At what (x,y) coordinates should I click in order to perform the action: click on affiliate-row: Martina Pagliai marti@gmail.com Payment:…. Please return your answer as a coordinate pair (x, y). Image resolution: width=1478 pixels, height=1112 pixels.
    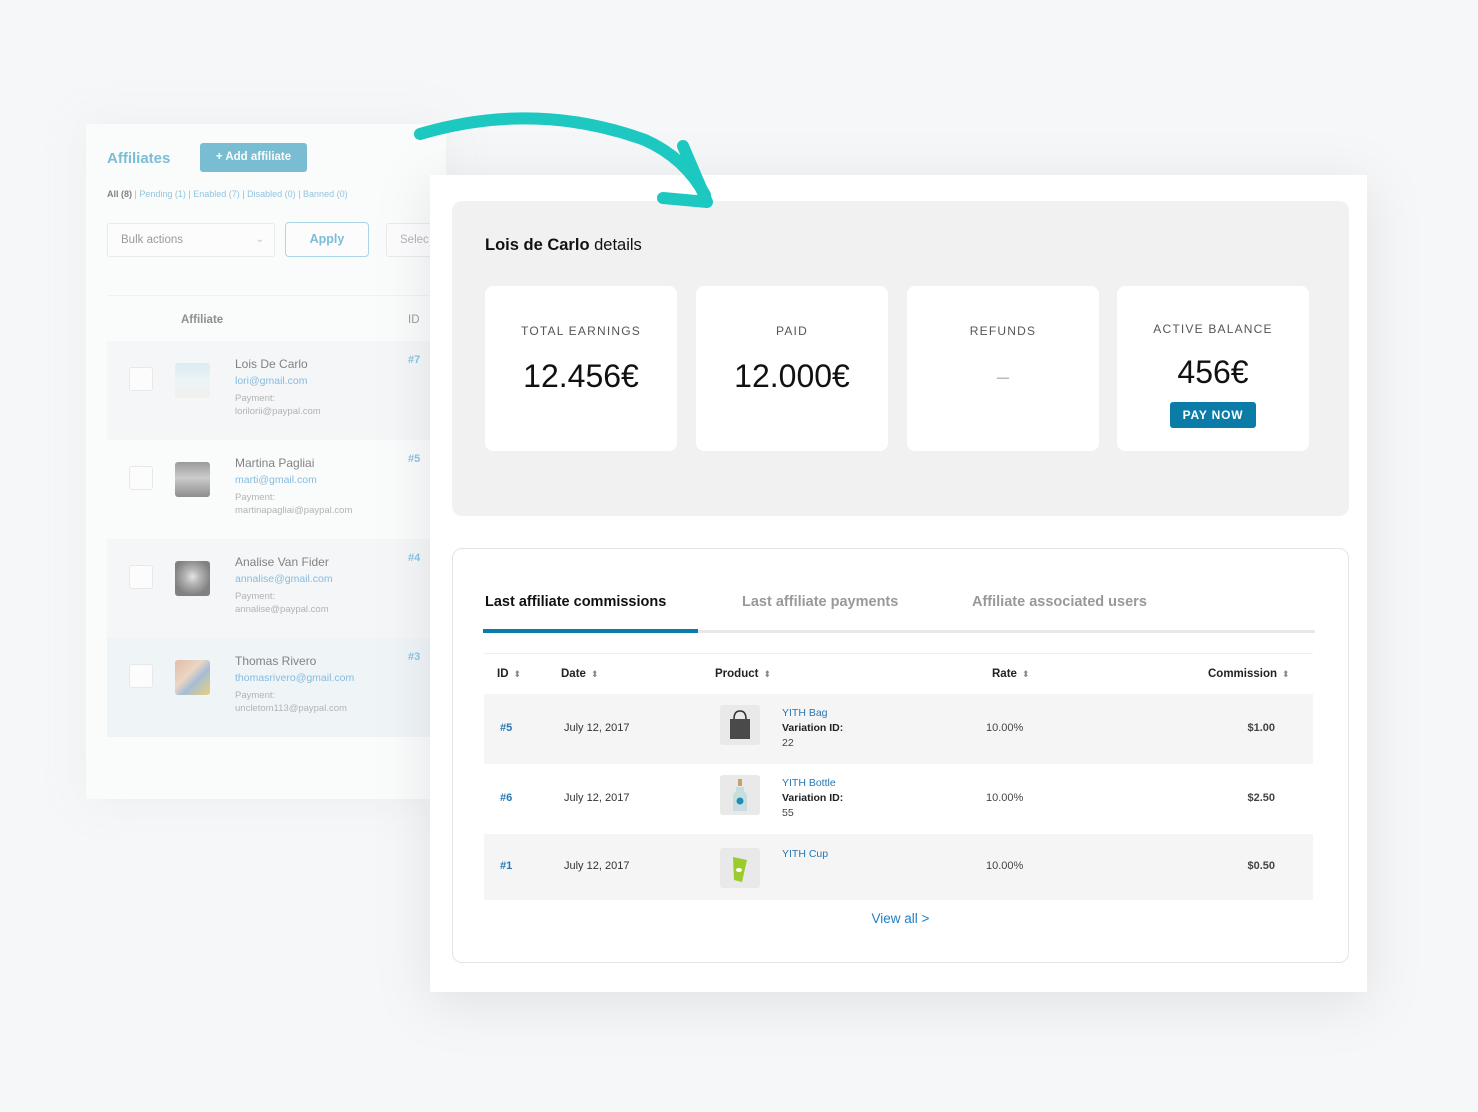
    Looking at the image, I should click on (277, 489).